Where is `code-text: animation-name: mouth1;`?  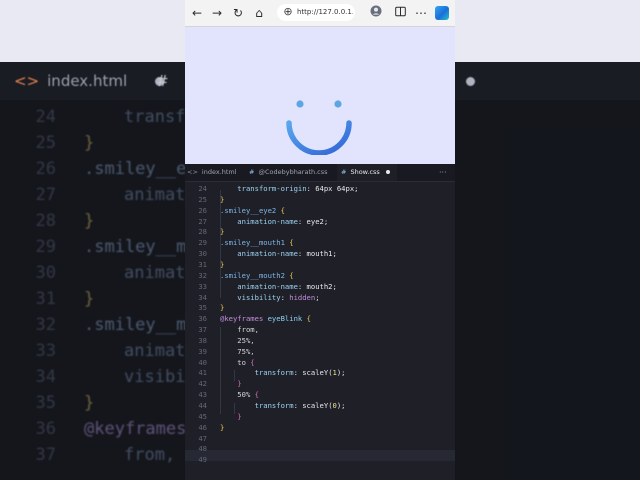 code-text: animation-name: mouth1; is located at coordinates (278, 254).